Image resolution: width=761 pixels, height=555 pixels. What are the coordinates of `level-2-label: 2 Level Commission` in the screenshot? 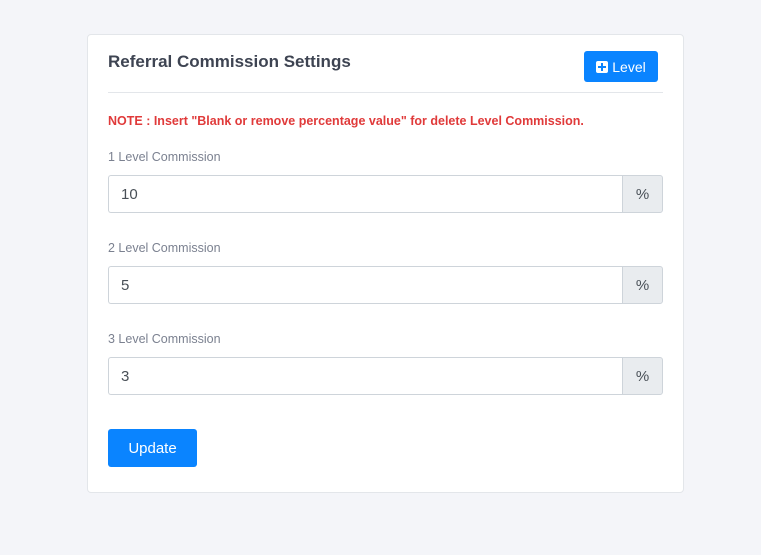 It's located at (164, 248).